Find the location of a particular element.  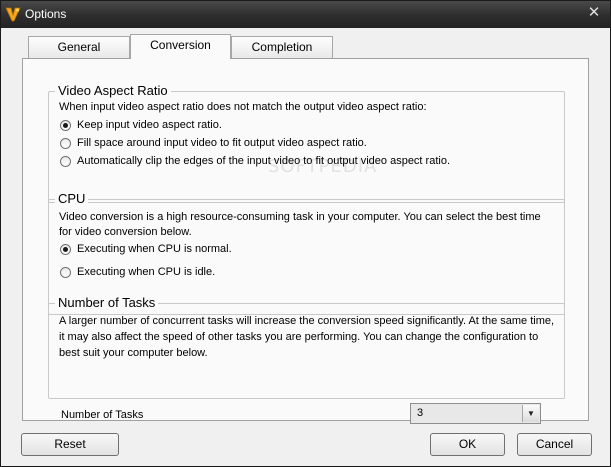

number-of-tasks-value: 3 is located at coordinates (420, 413).